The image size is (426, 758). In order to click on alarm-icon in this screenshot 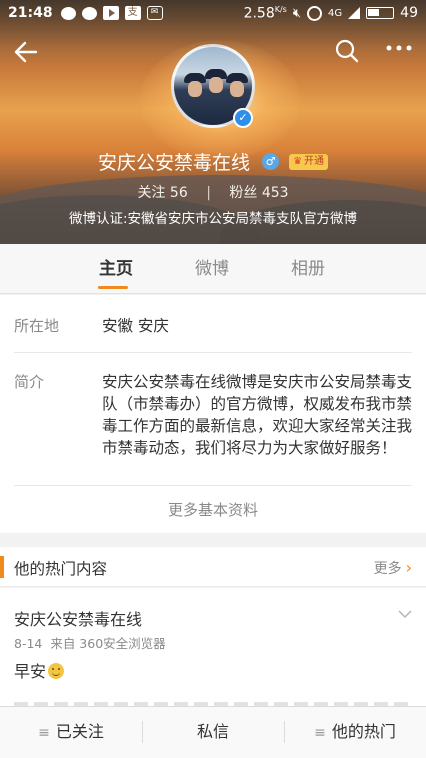, I will do `click(315, 13)`.